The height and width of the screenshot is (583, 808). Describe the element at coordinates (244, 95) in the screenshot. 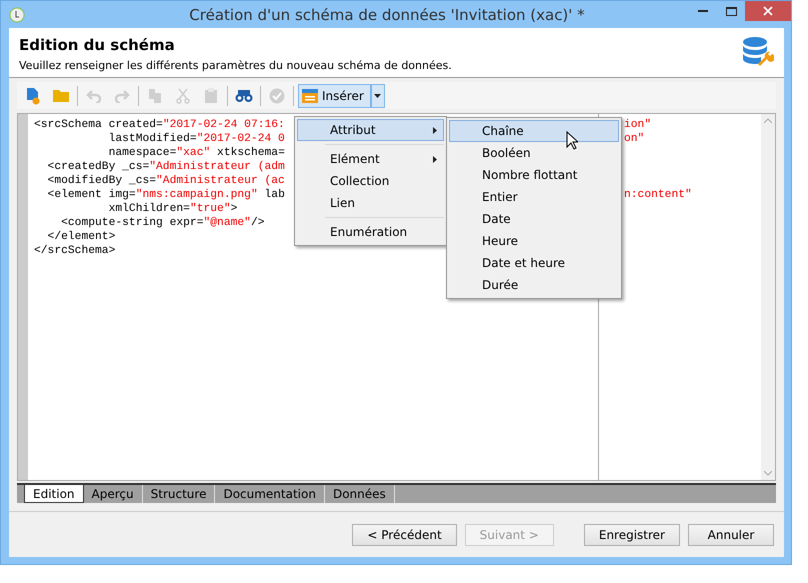

I see `binoculars-icon` at that location.